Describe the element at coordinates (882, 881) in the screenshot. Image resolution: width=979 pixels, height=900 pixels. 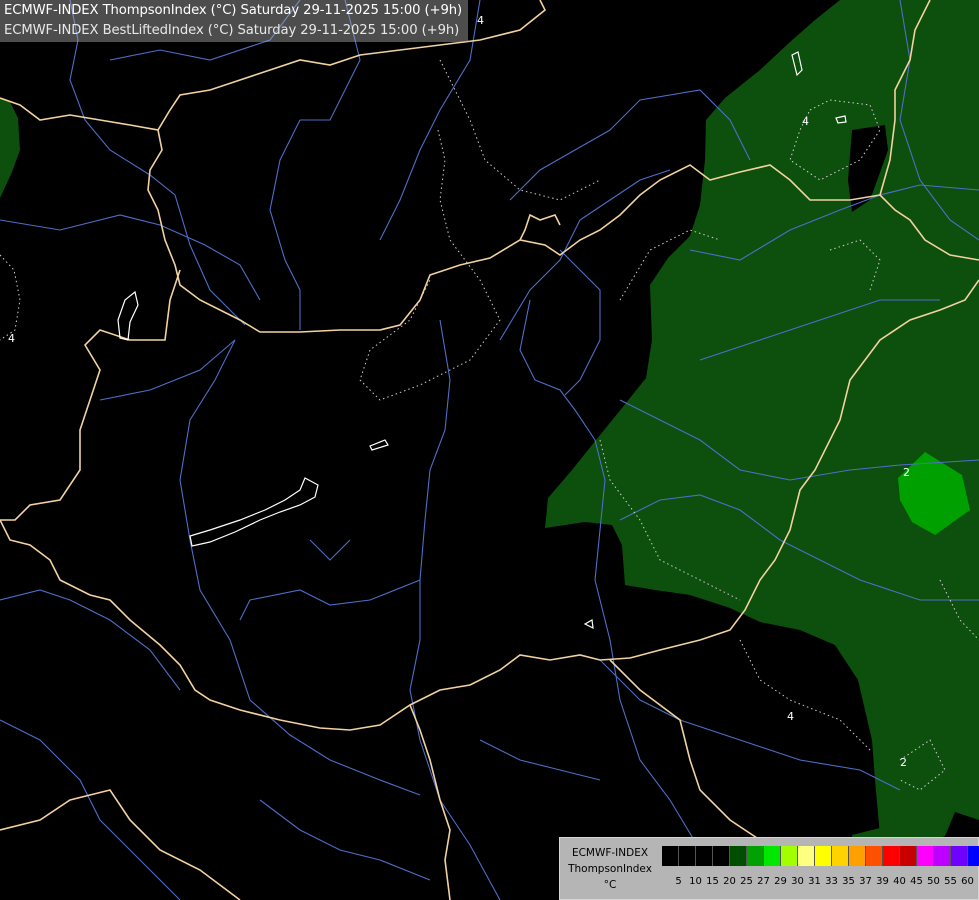
I see `legend-tick: 39` at that location.